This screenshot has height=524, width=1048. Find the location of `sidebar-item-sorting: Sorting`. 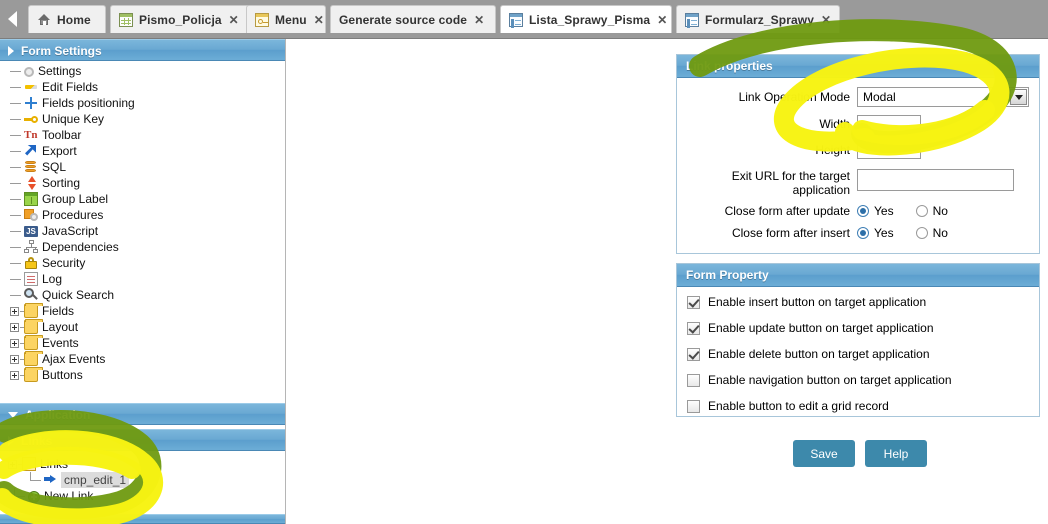

sidebar-item-sorting: Sorting is located at coordinates (142, 183).